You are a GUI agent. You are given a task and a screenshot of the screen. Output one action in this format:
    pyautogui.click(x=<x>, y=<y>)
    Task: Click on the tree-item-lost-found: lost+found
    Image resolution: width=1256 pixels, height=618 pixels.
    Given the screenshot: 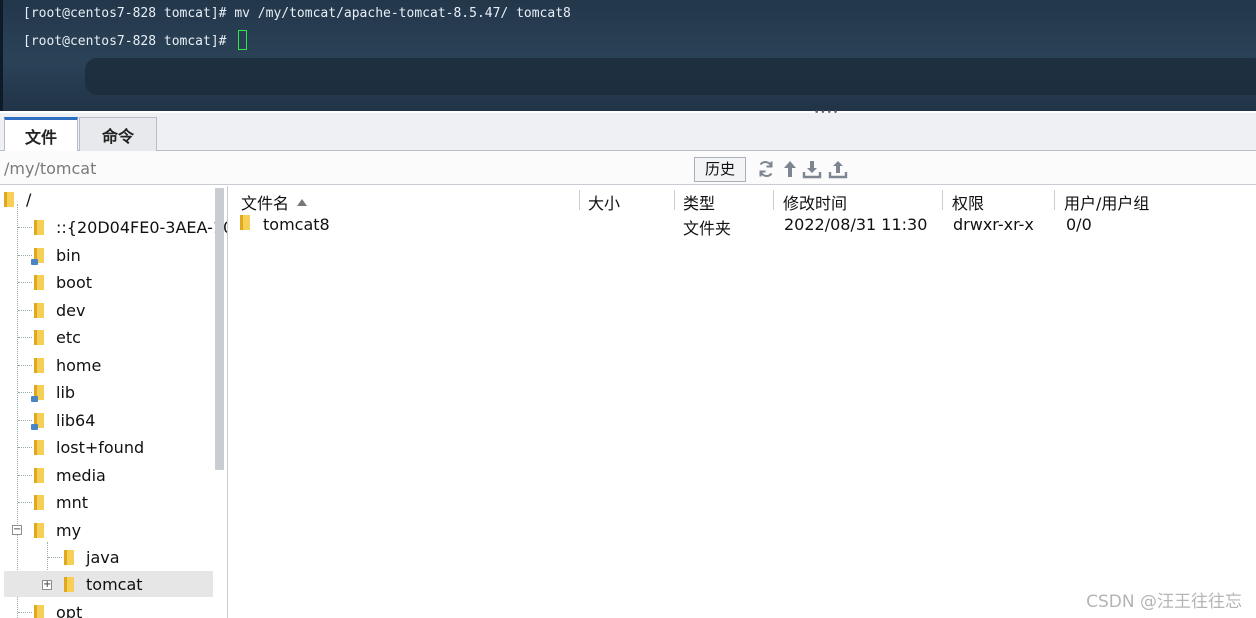 What is the action you would take?
    pyautogui.click(x=89, y=447)
    